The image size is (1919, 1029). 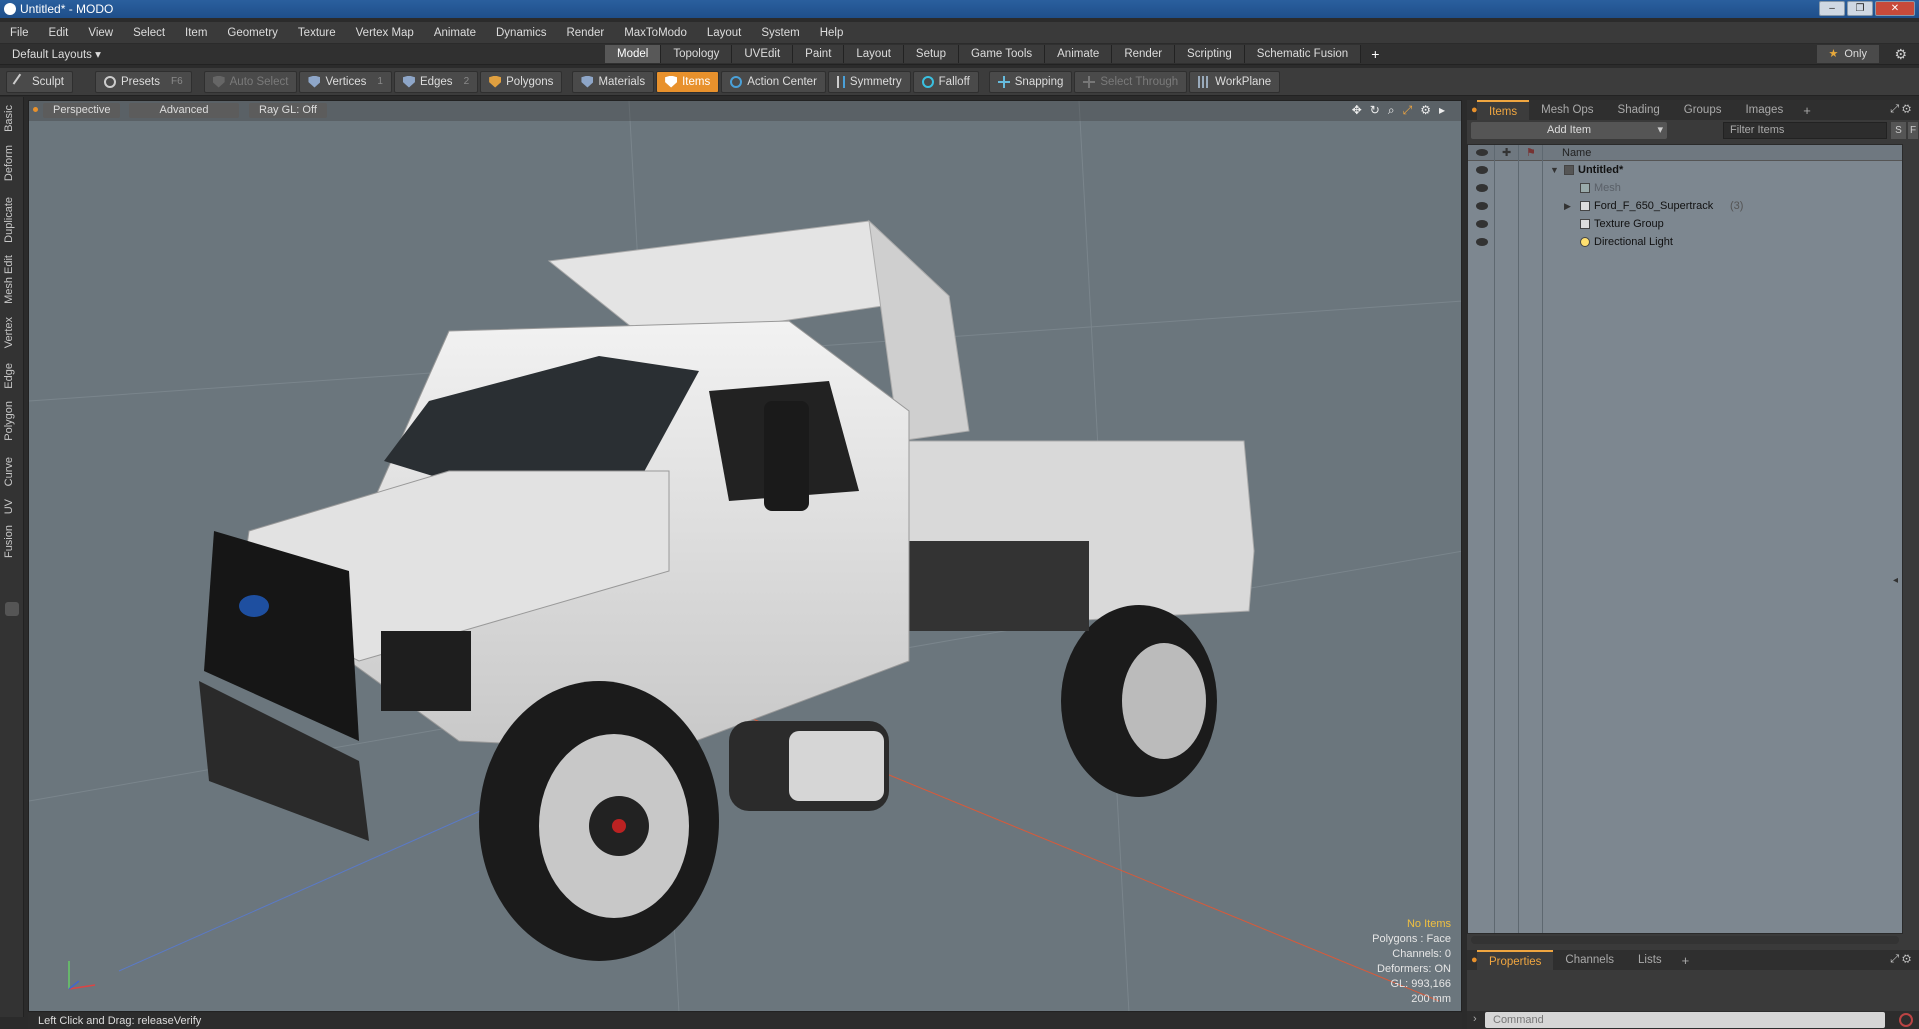 I want to click on tab-lists: Lists, so click(x=1650, y=960).